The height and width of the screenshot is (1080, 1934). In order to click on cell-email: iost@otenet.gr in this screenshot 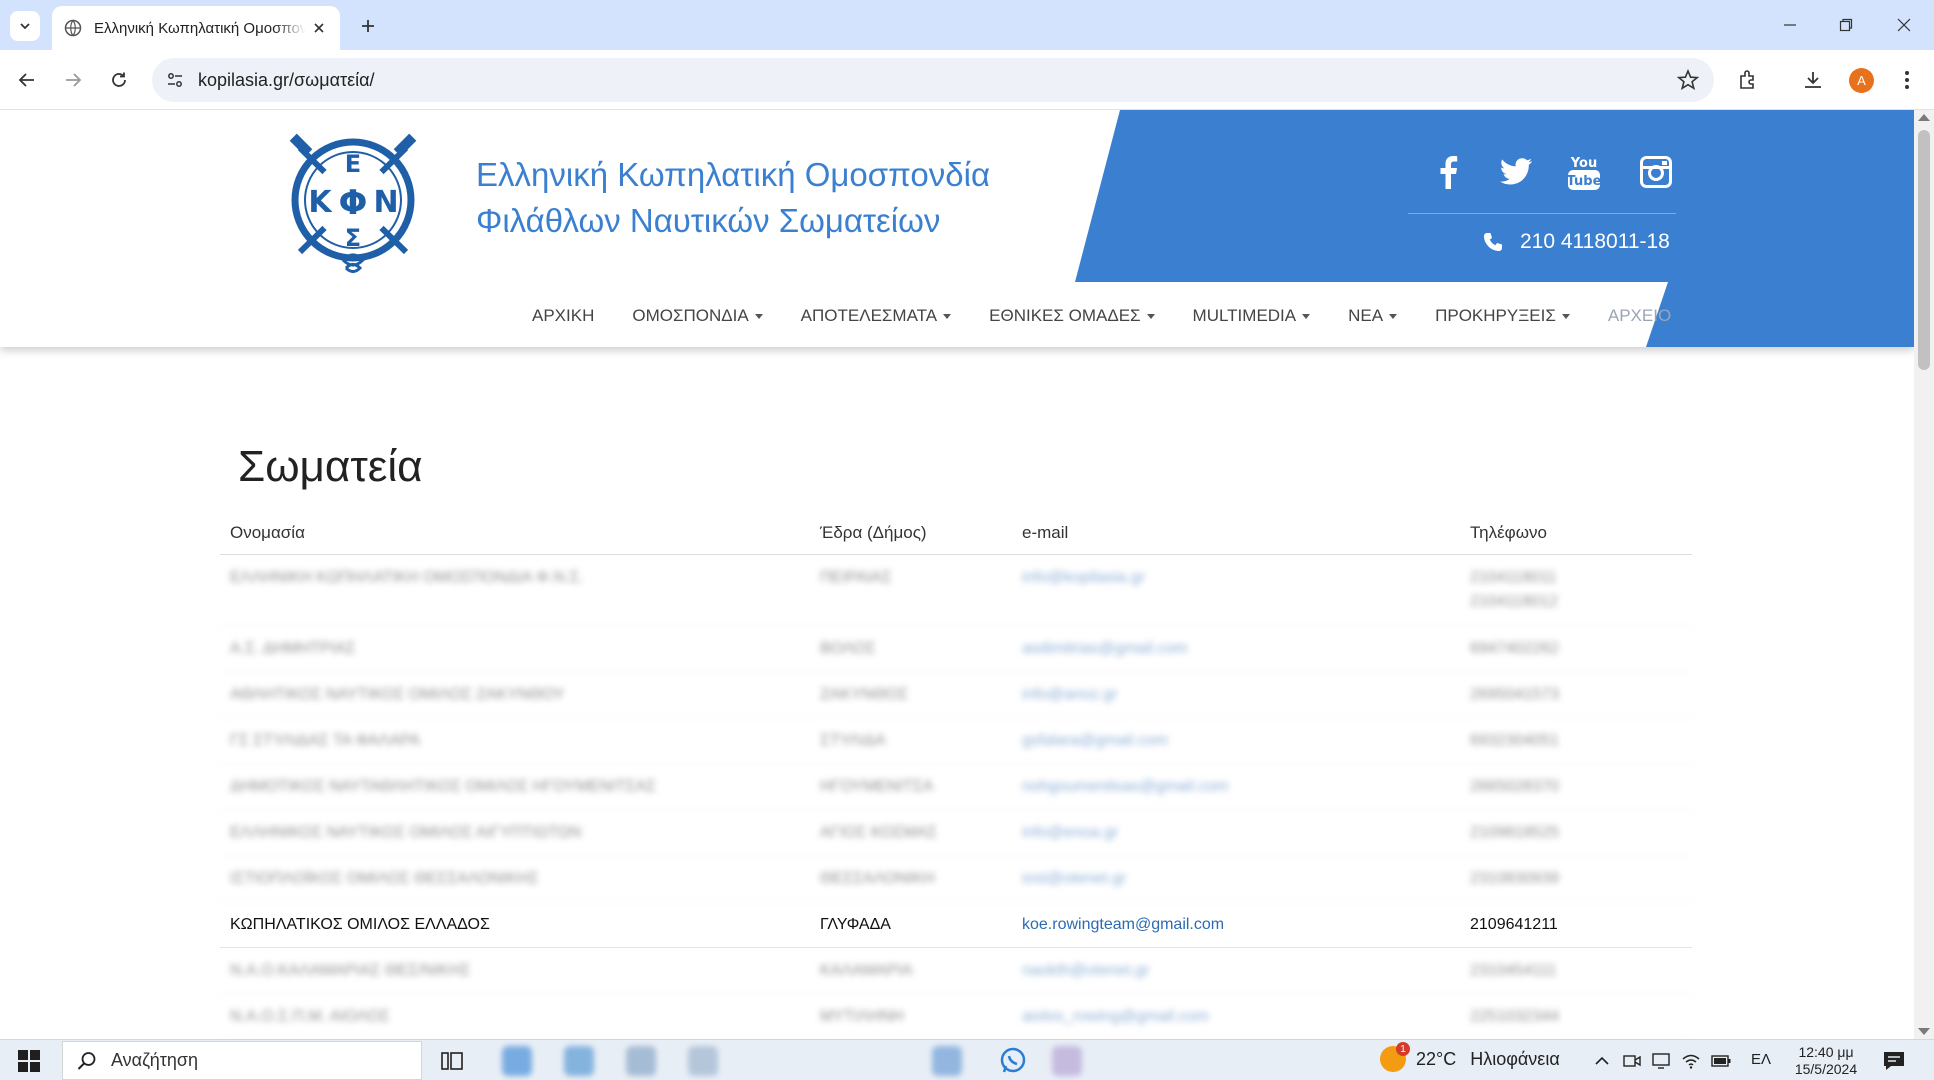, I will do `click(1242, 879)`.